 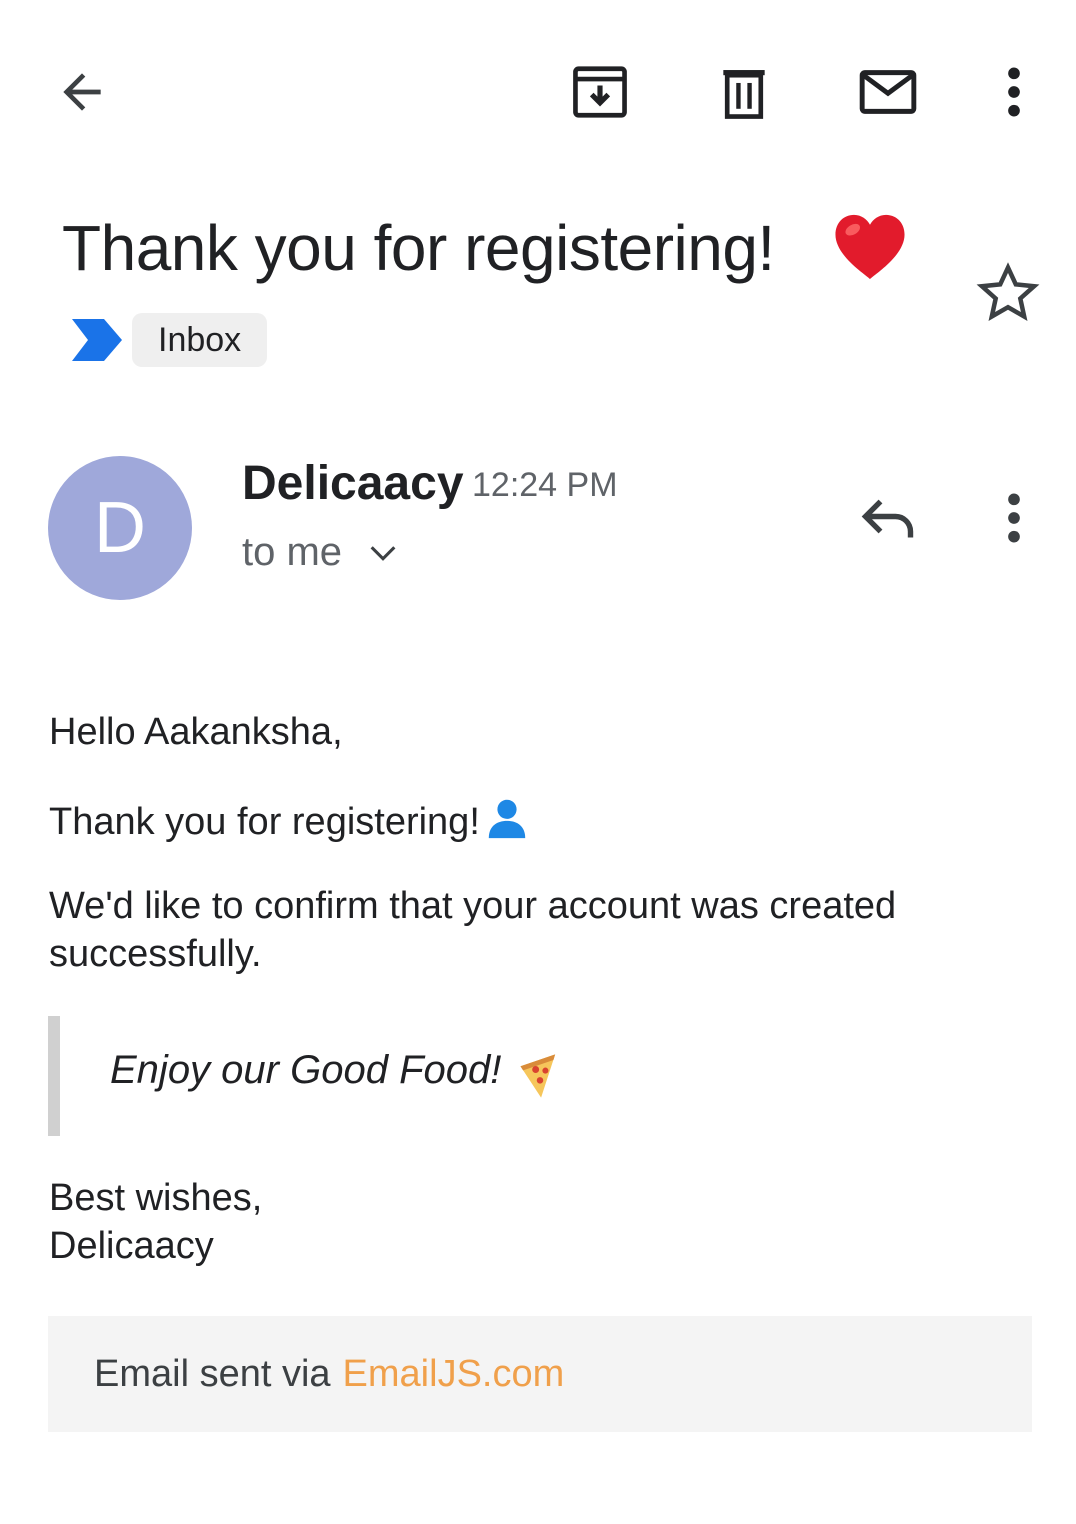 I want to click on pizza-emoji-icon, so click(x=538, y=1076).